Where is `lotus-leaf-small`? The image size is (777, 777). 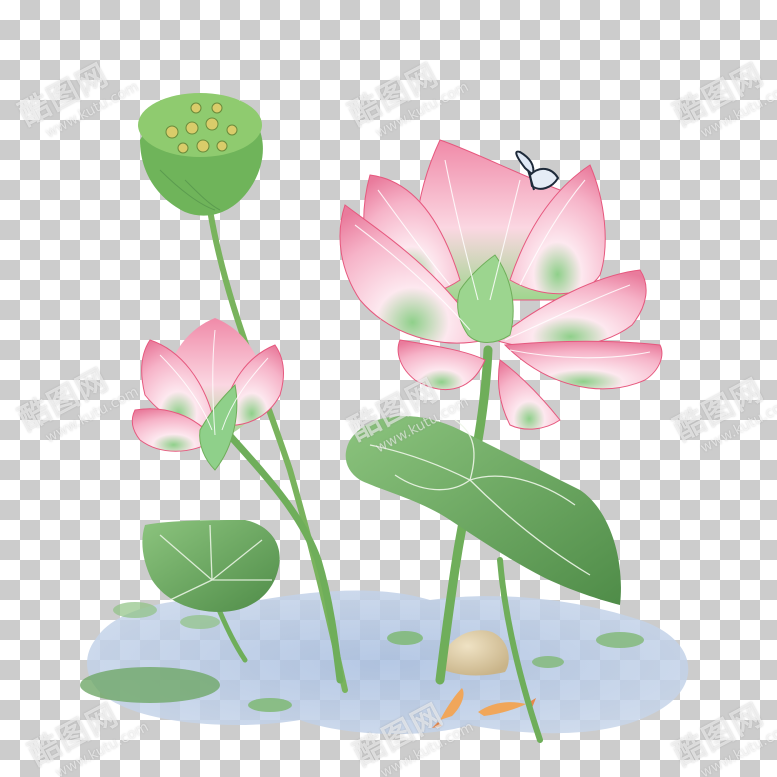
lotus-leaf-small is located at coordinates (211, 566).